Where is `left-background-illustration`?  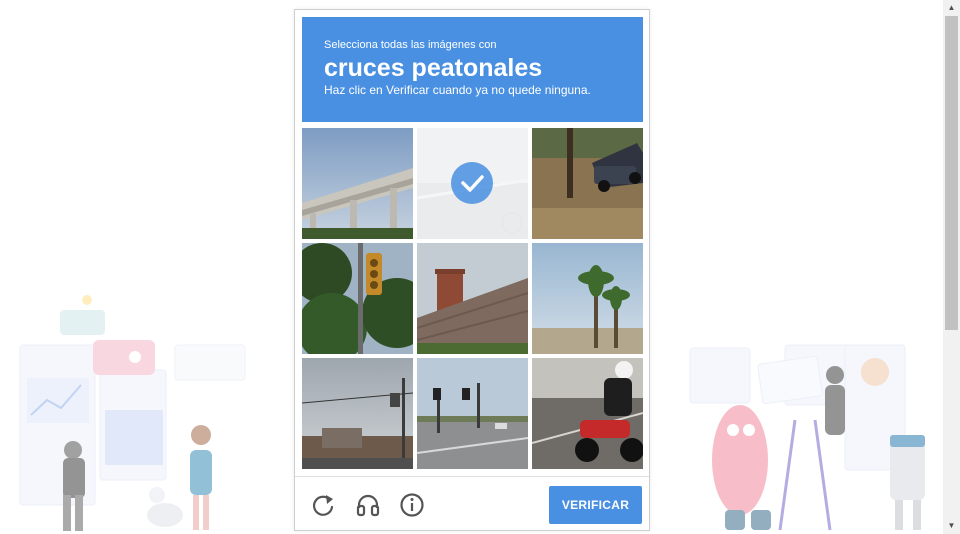 left-background-illustration is located at coordinates (132, 413).